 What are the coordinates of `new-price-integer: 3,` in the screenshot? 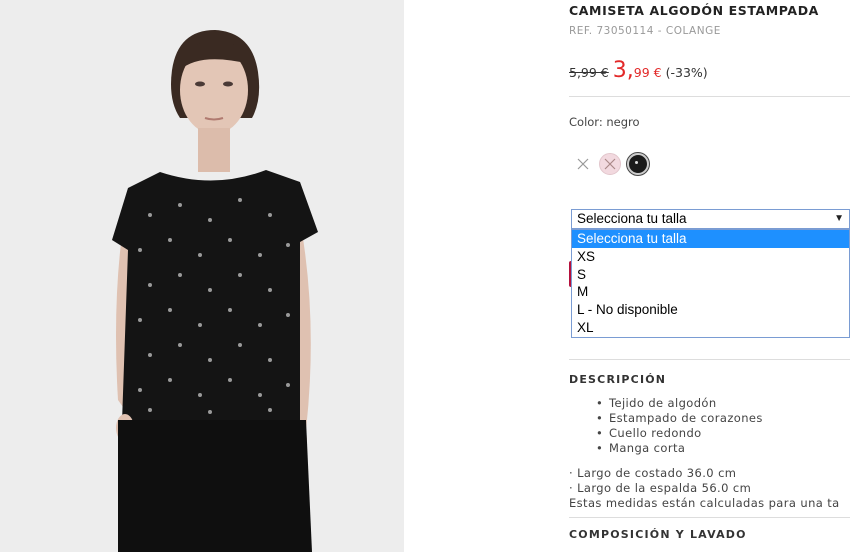 It's located at (623, 70).